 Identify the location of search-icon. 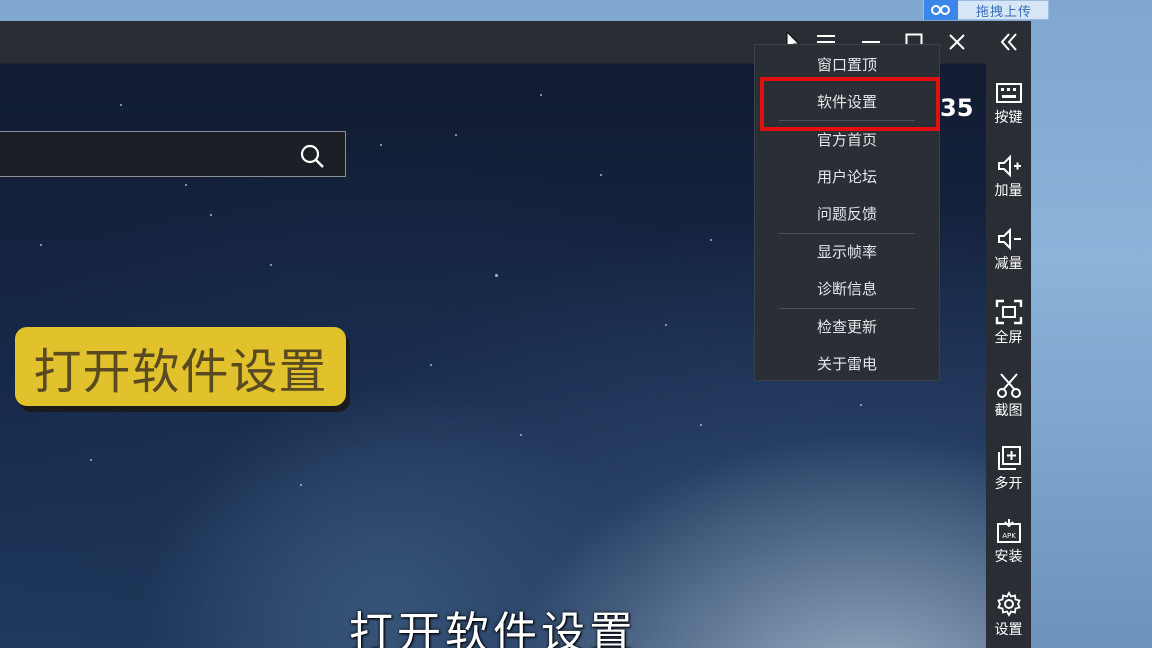
(312, 156).